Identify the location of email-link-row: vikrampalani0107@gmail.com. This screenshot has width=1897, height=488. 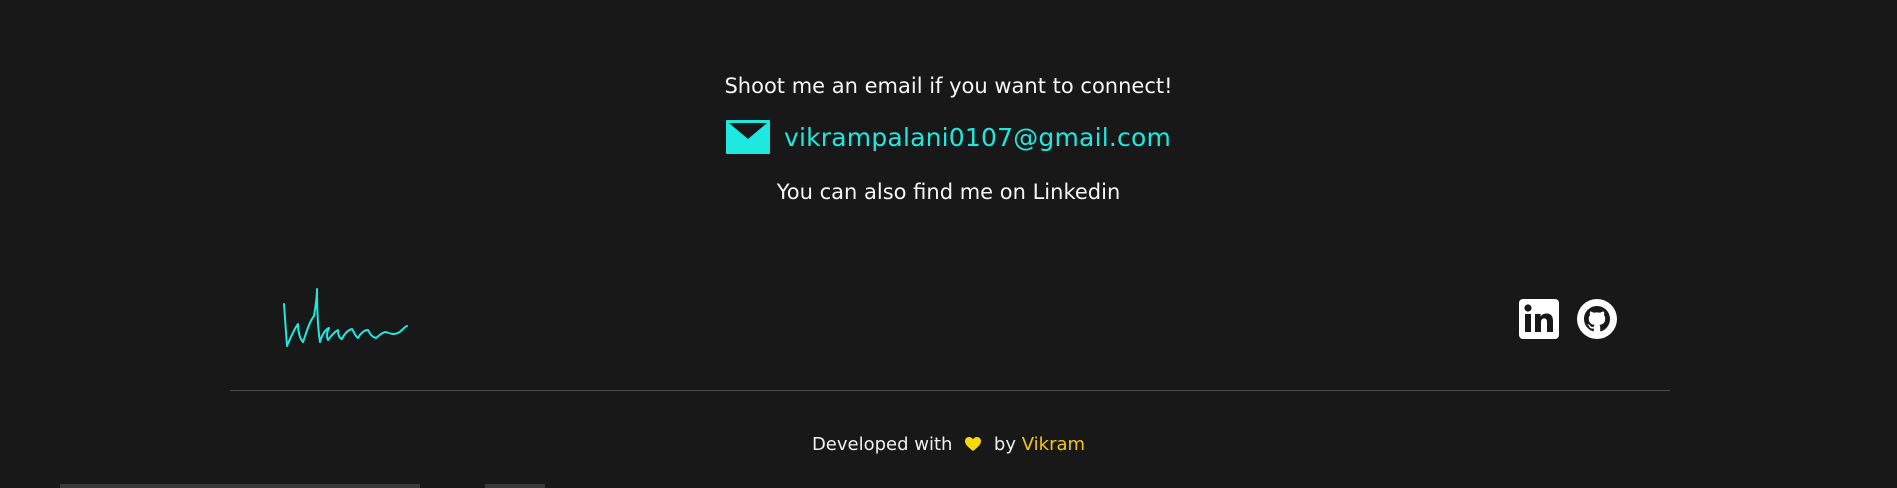
(948, 137).